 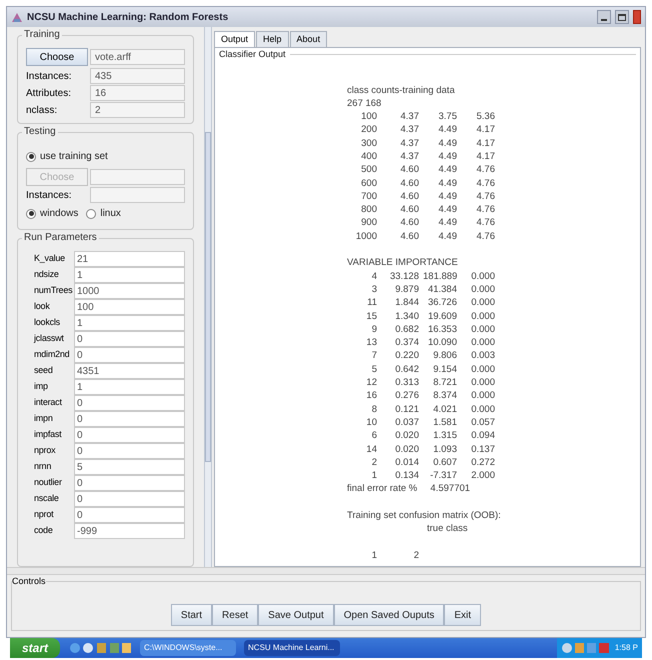 What do you see at coordinates (441, 289) in the screenshot?
I see `output-cell-text: 41.384` at bounding box center [441, 289].